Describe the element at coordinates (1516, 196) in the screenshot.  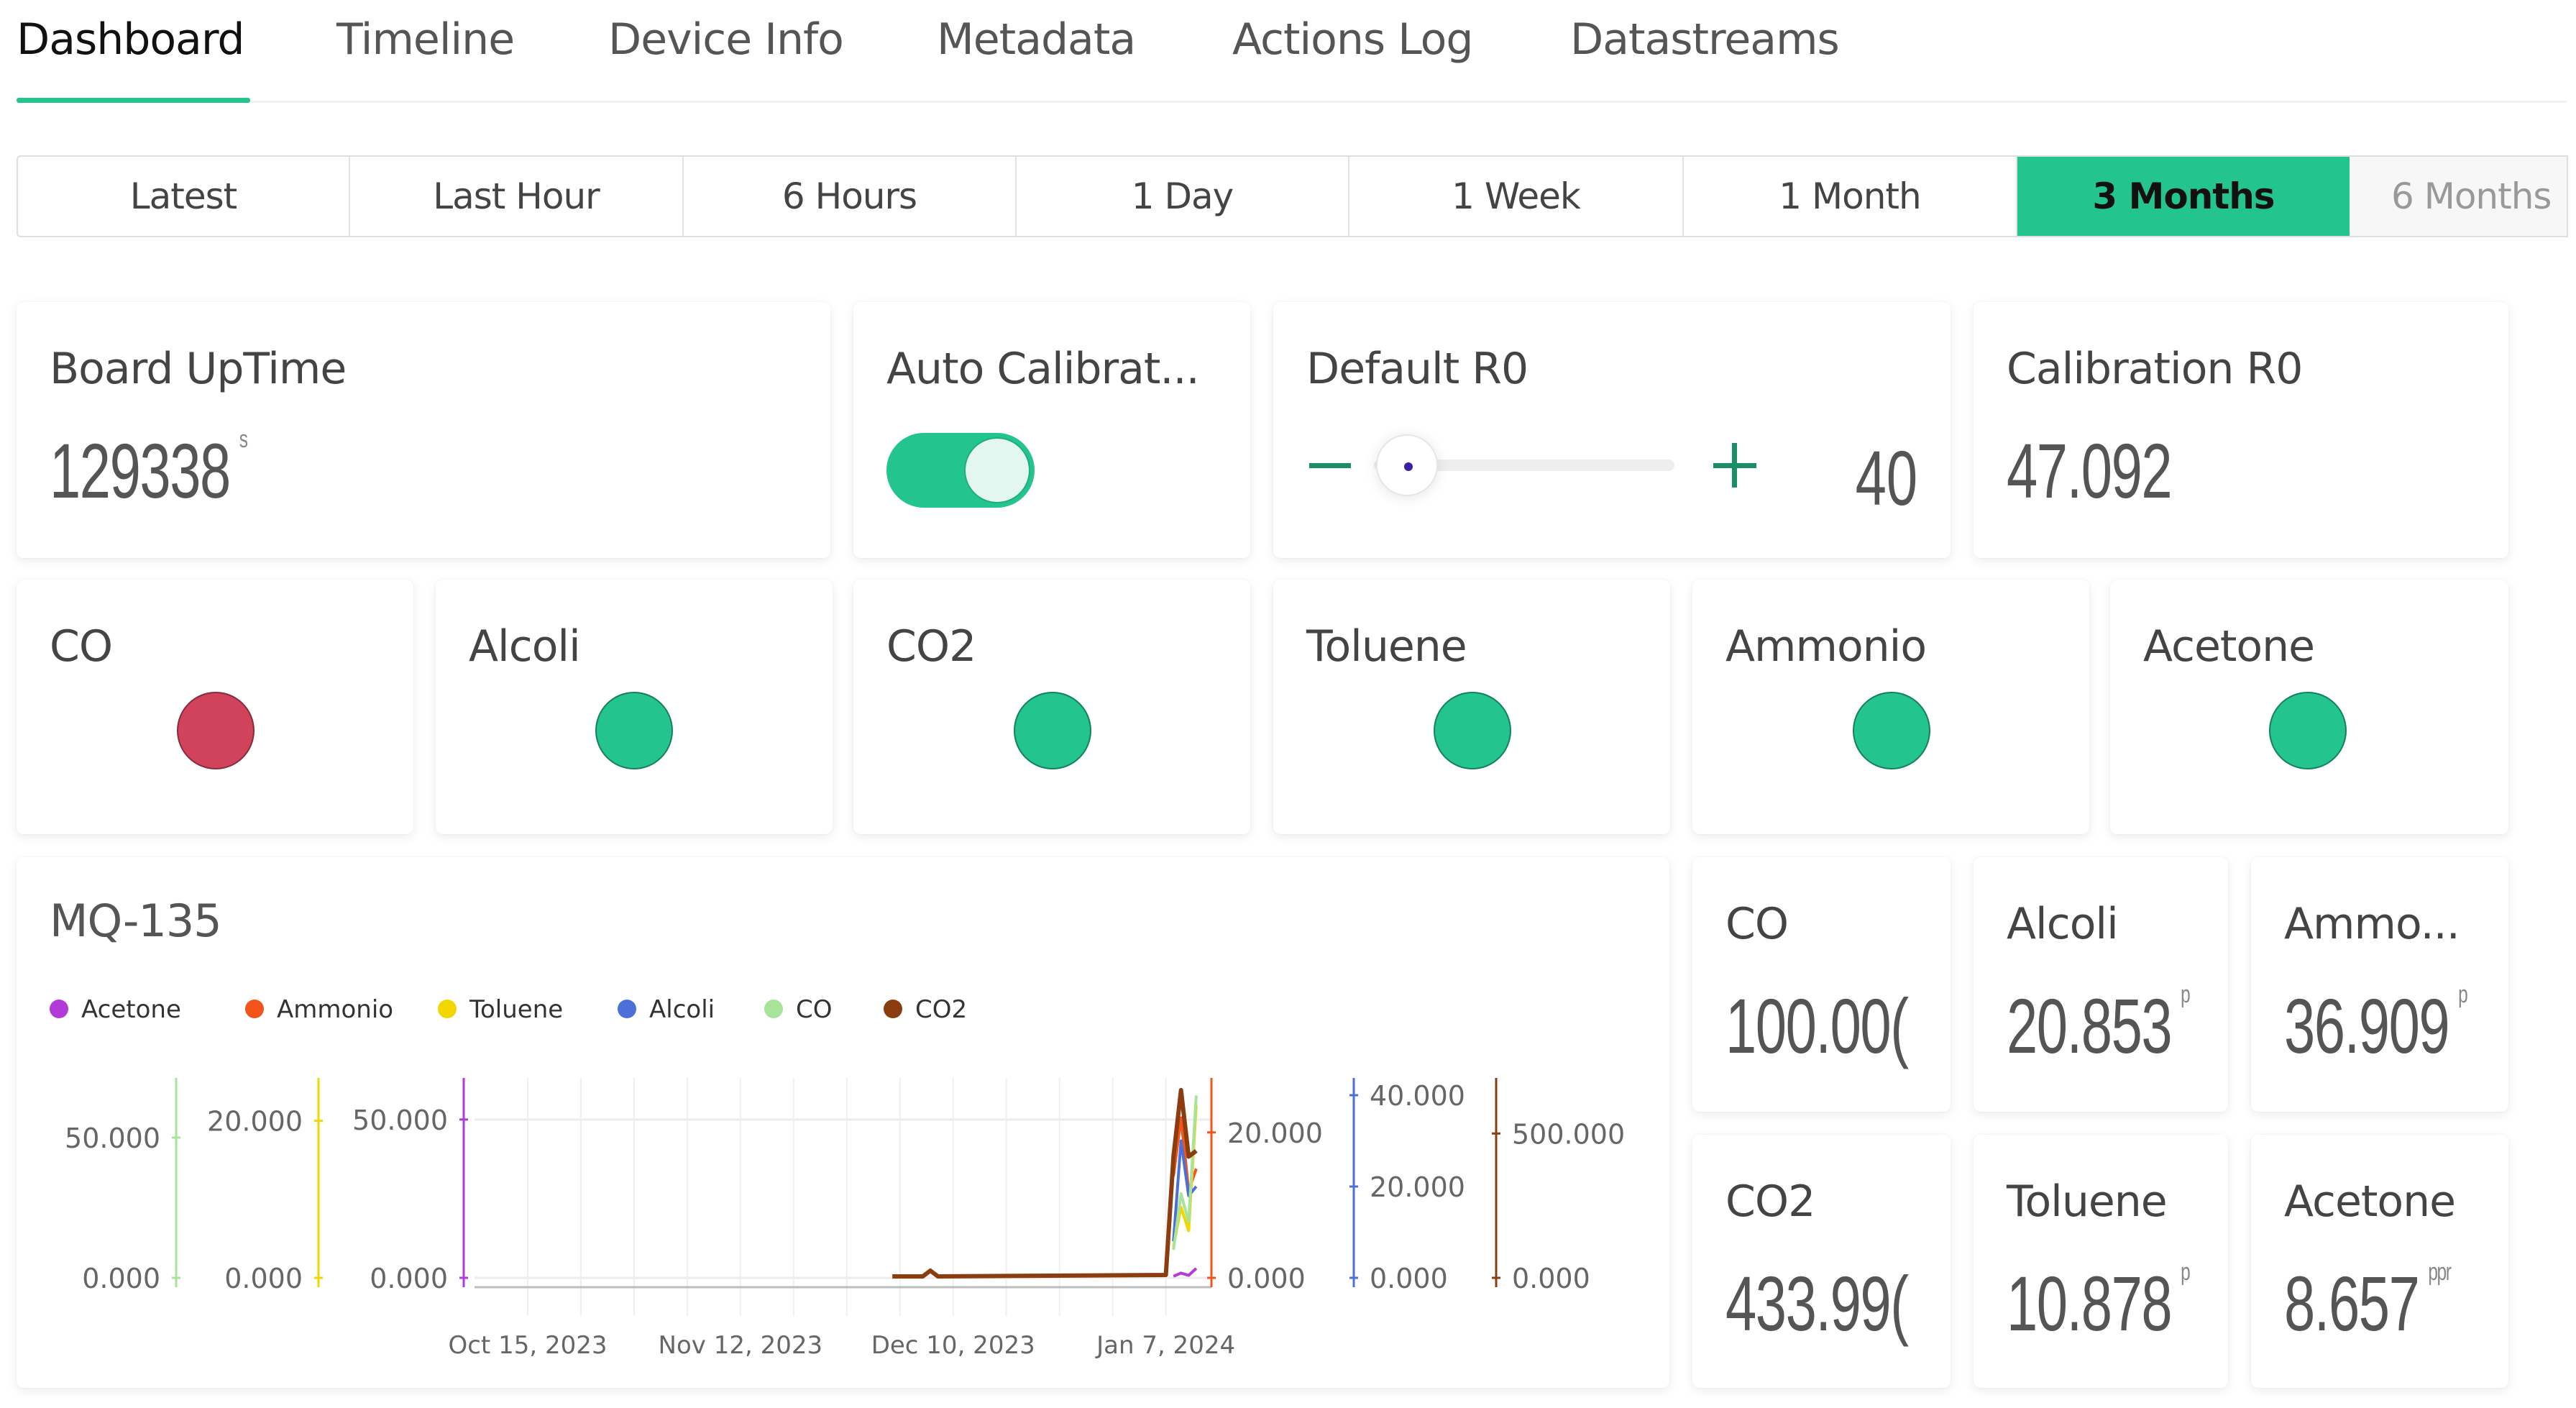
I see `range-1-week: 1 Week` at that location.